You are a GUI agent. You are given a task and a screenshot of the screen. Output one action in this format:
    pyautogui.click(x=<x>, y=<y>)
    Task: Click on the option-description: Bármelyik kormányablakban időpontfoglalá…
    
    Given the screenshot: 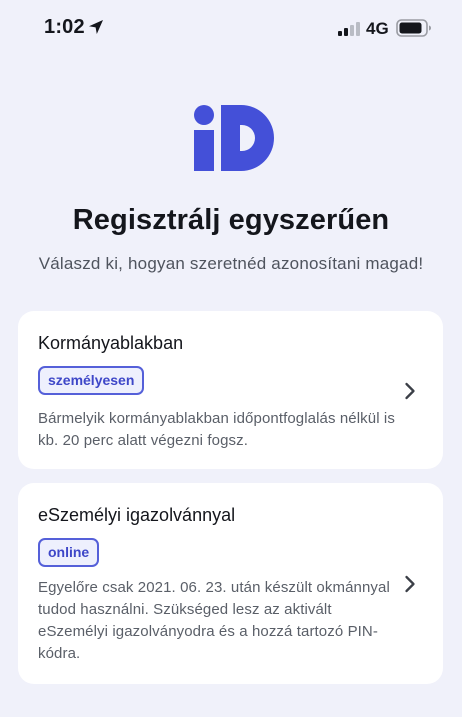 What is the action you would take?
    pyautogui.click(x=216, y=429)
    